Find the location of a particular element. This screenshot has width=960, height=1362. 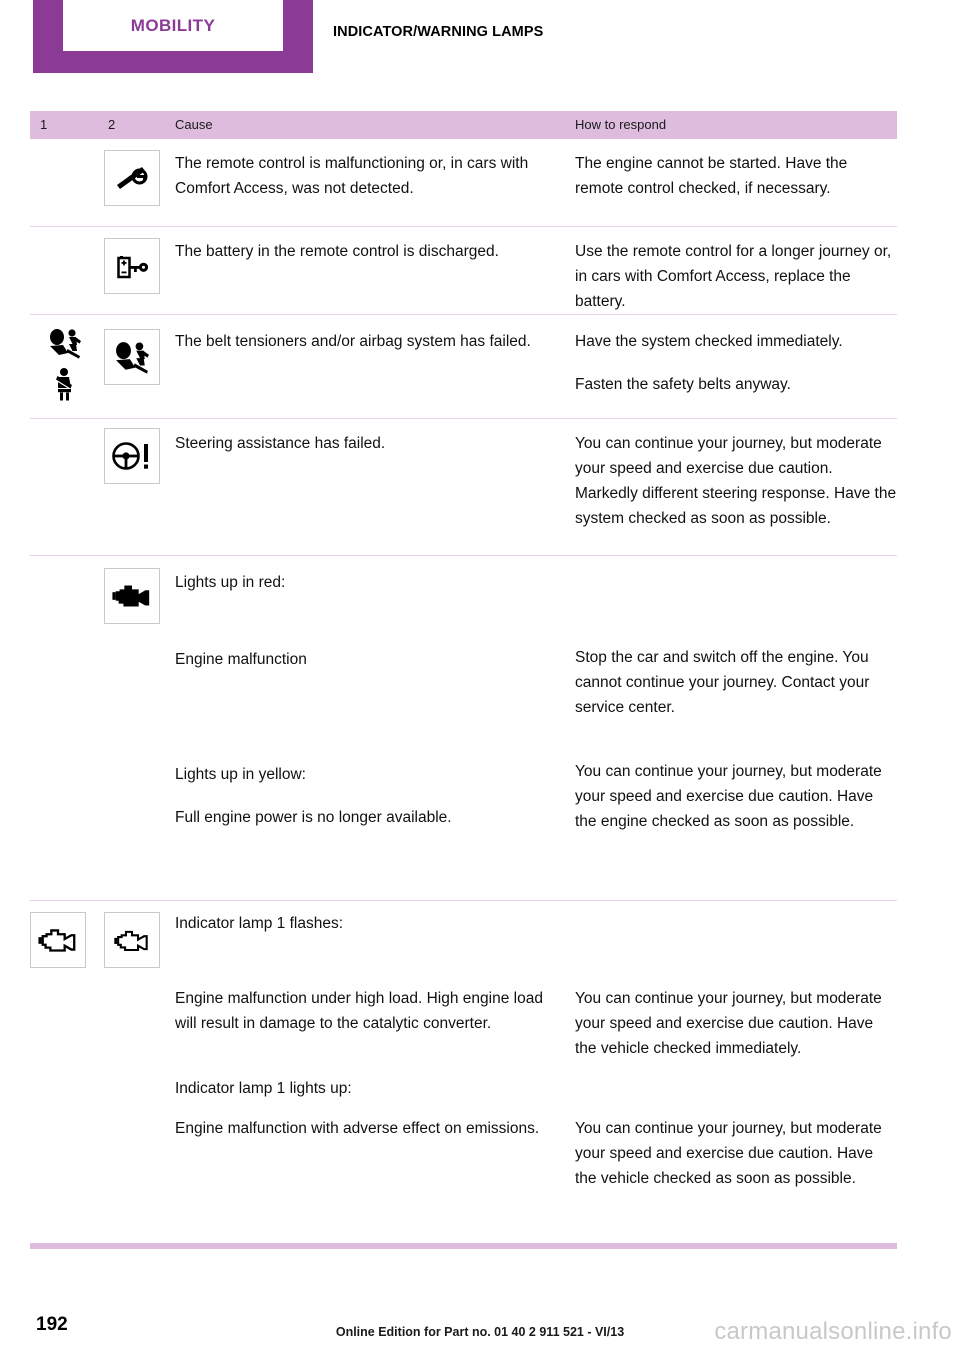

chapter-tab-inner: MOBILITY is located at coordinates (173, 25).